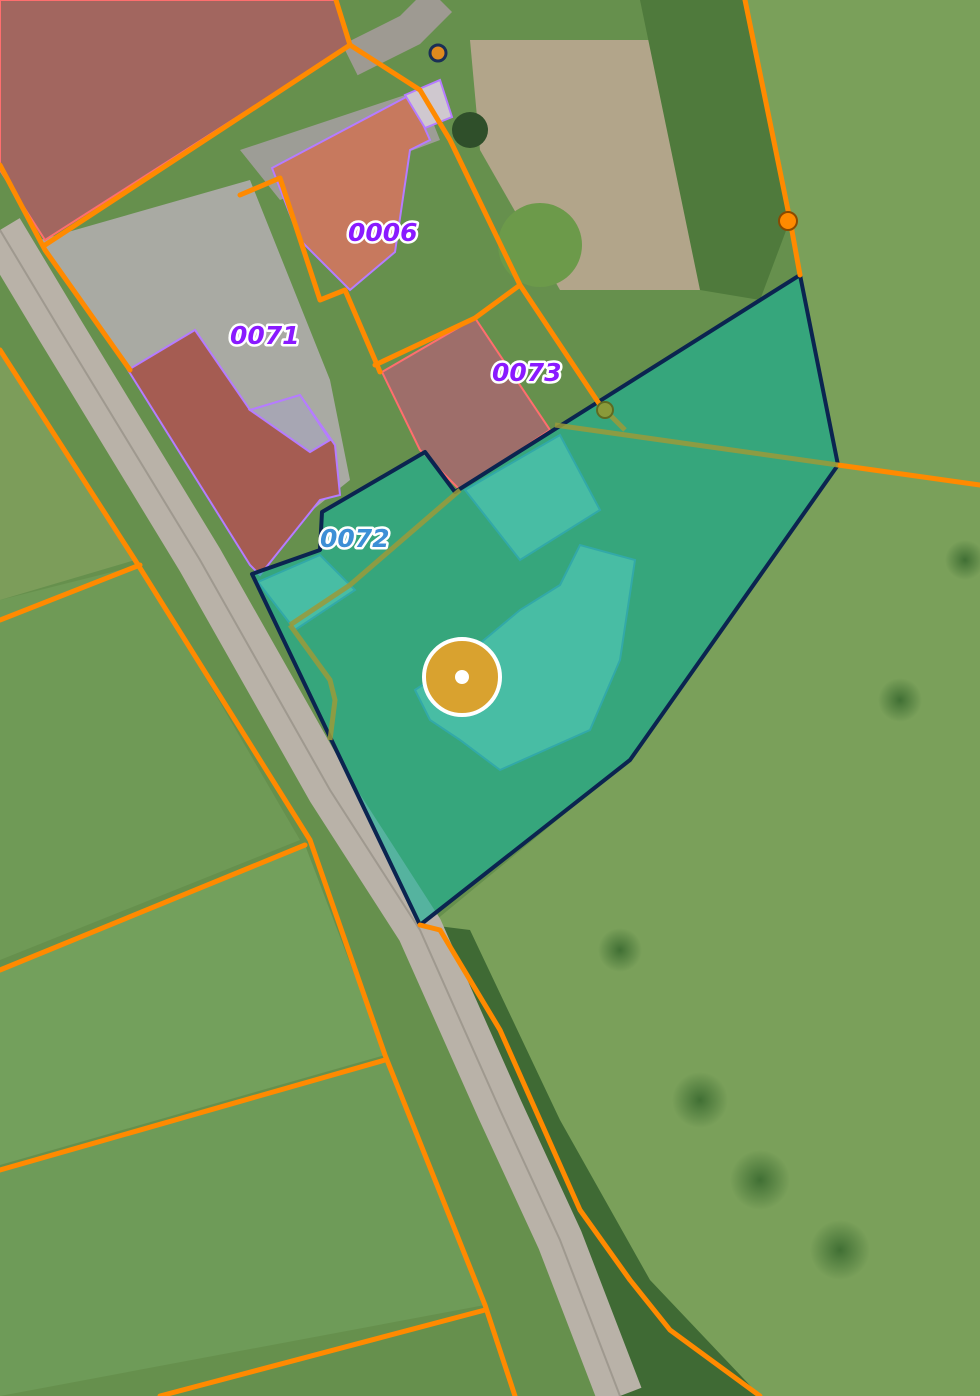 The image size is (980, 1396). I want to click on parcel-label-0073: 0073, so click(527, 372).